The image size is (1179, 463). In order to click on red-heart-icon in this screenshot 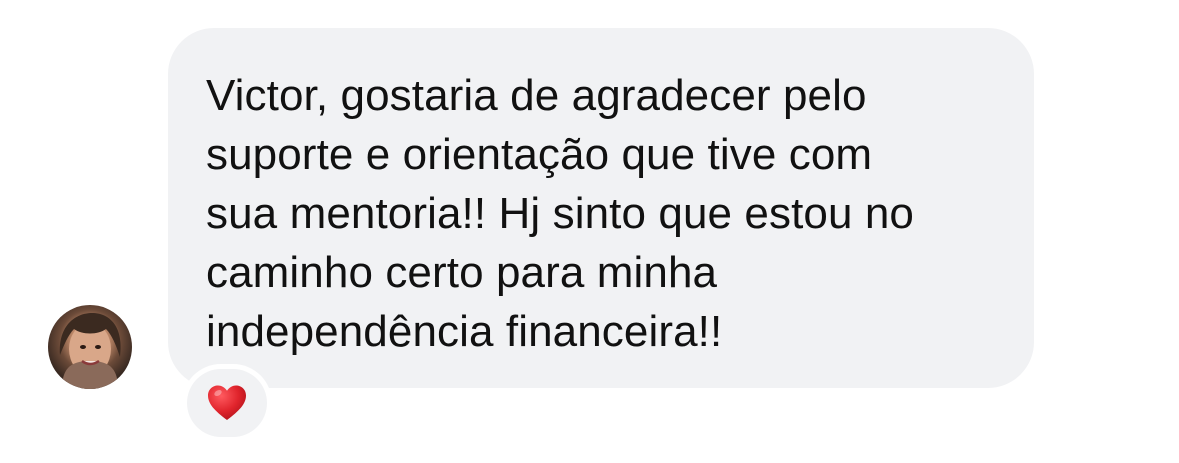, I will do `click(227, 402)`.